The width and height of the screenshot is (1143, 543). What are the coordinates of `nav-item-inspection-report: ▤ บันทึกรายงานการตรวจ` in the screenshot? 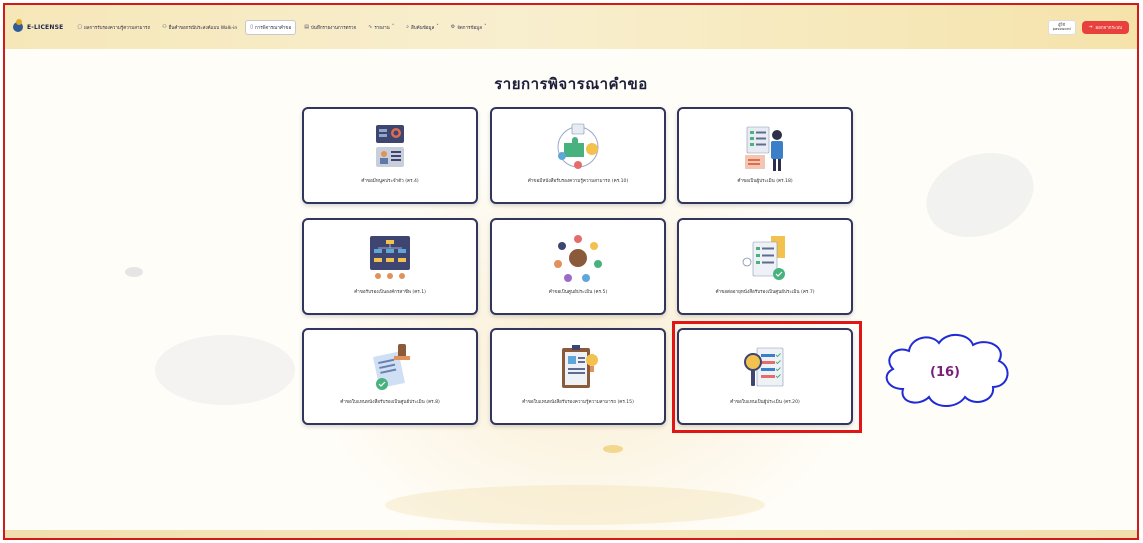 It's located at (330, 27).